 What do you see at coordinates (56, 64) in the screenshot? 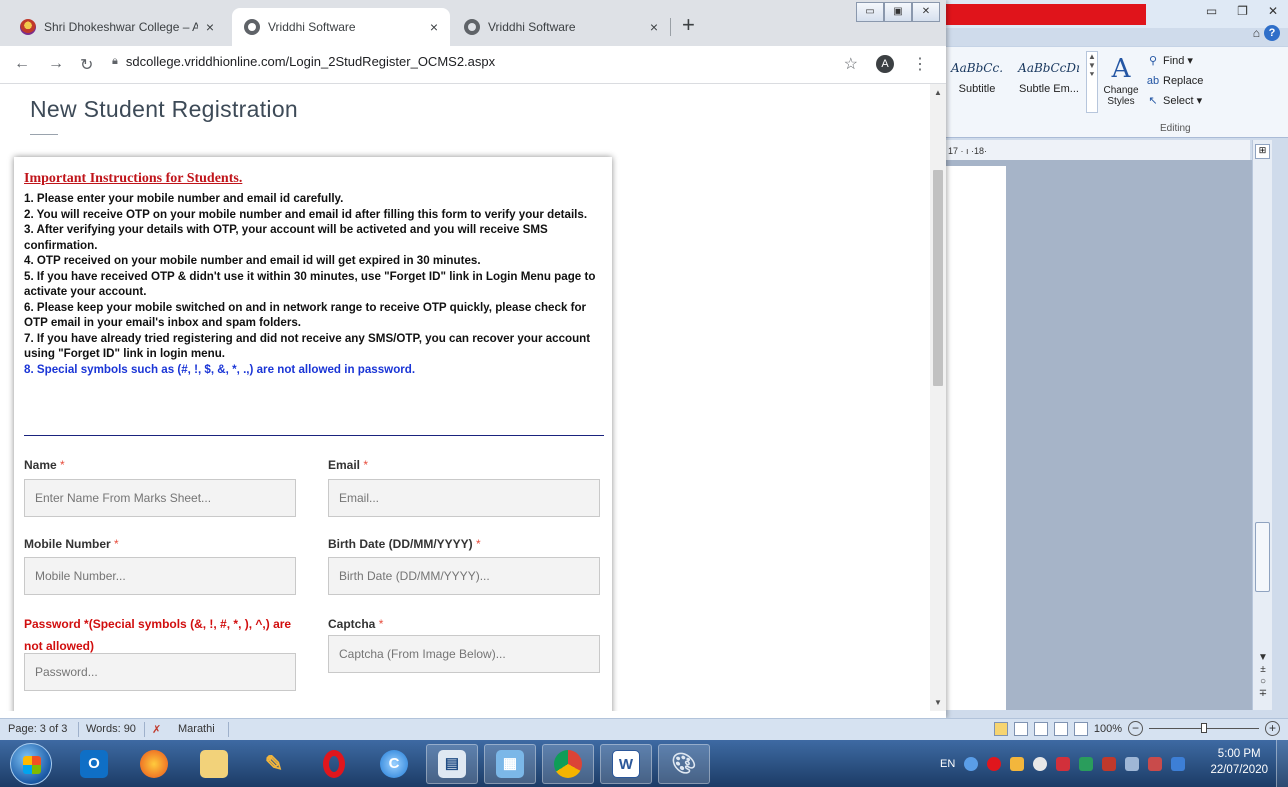
I see `forward-arrow-icon: →` at bounding box center [56, 64].